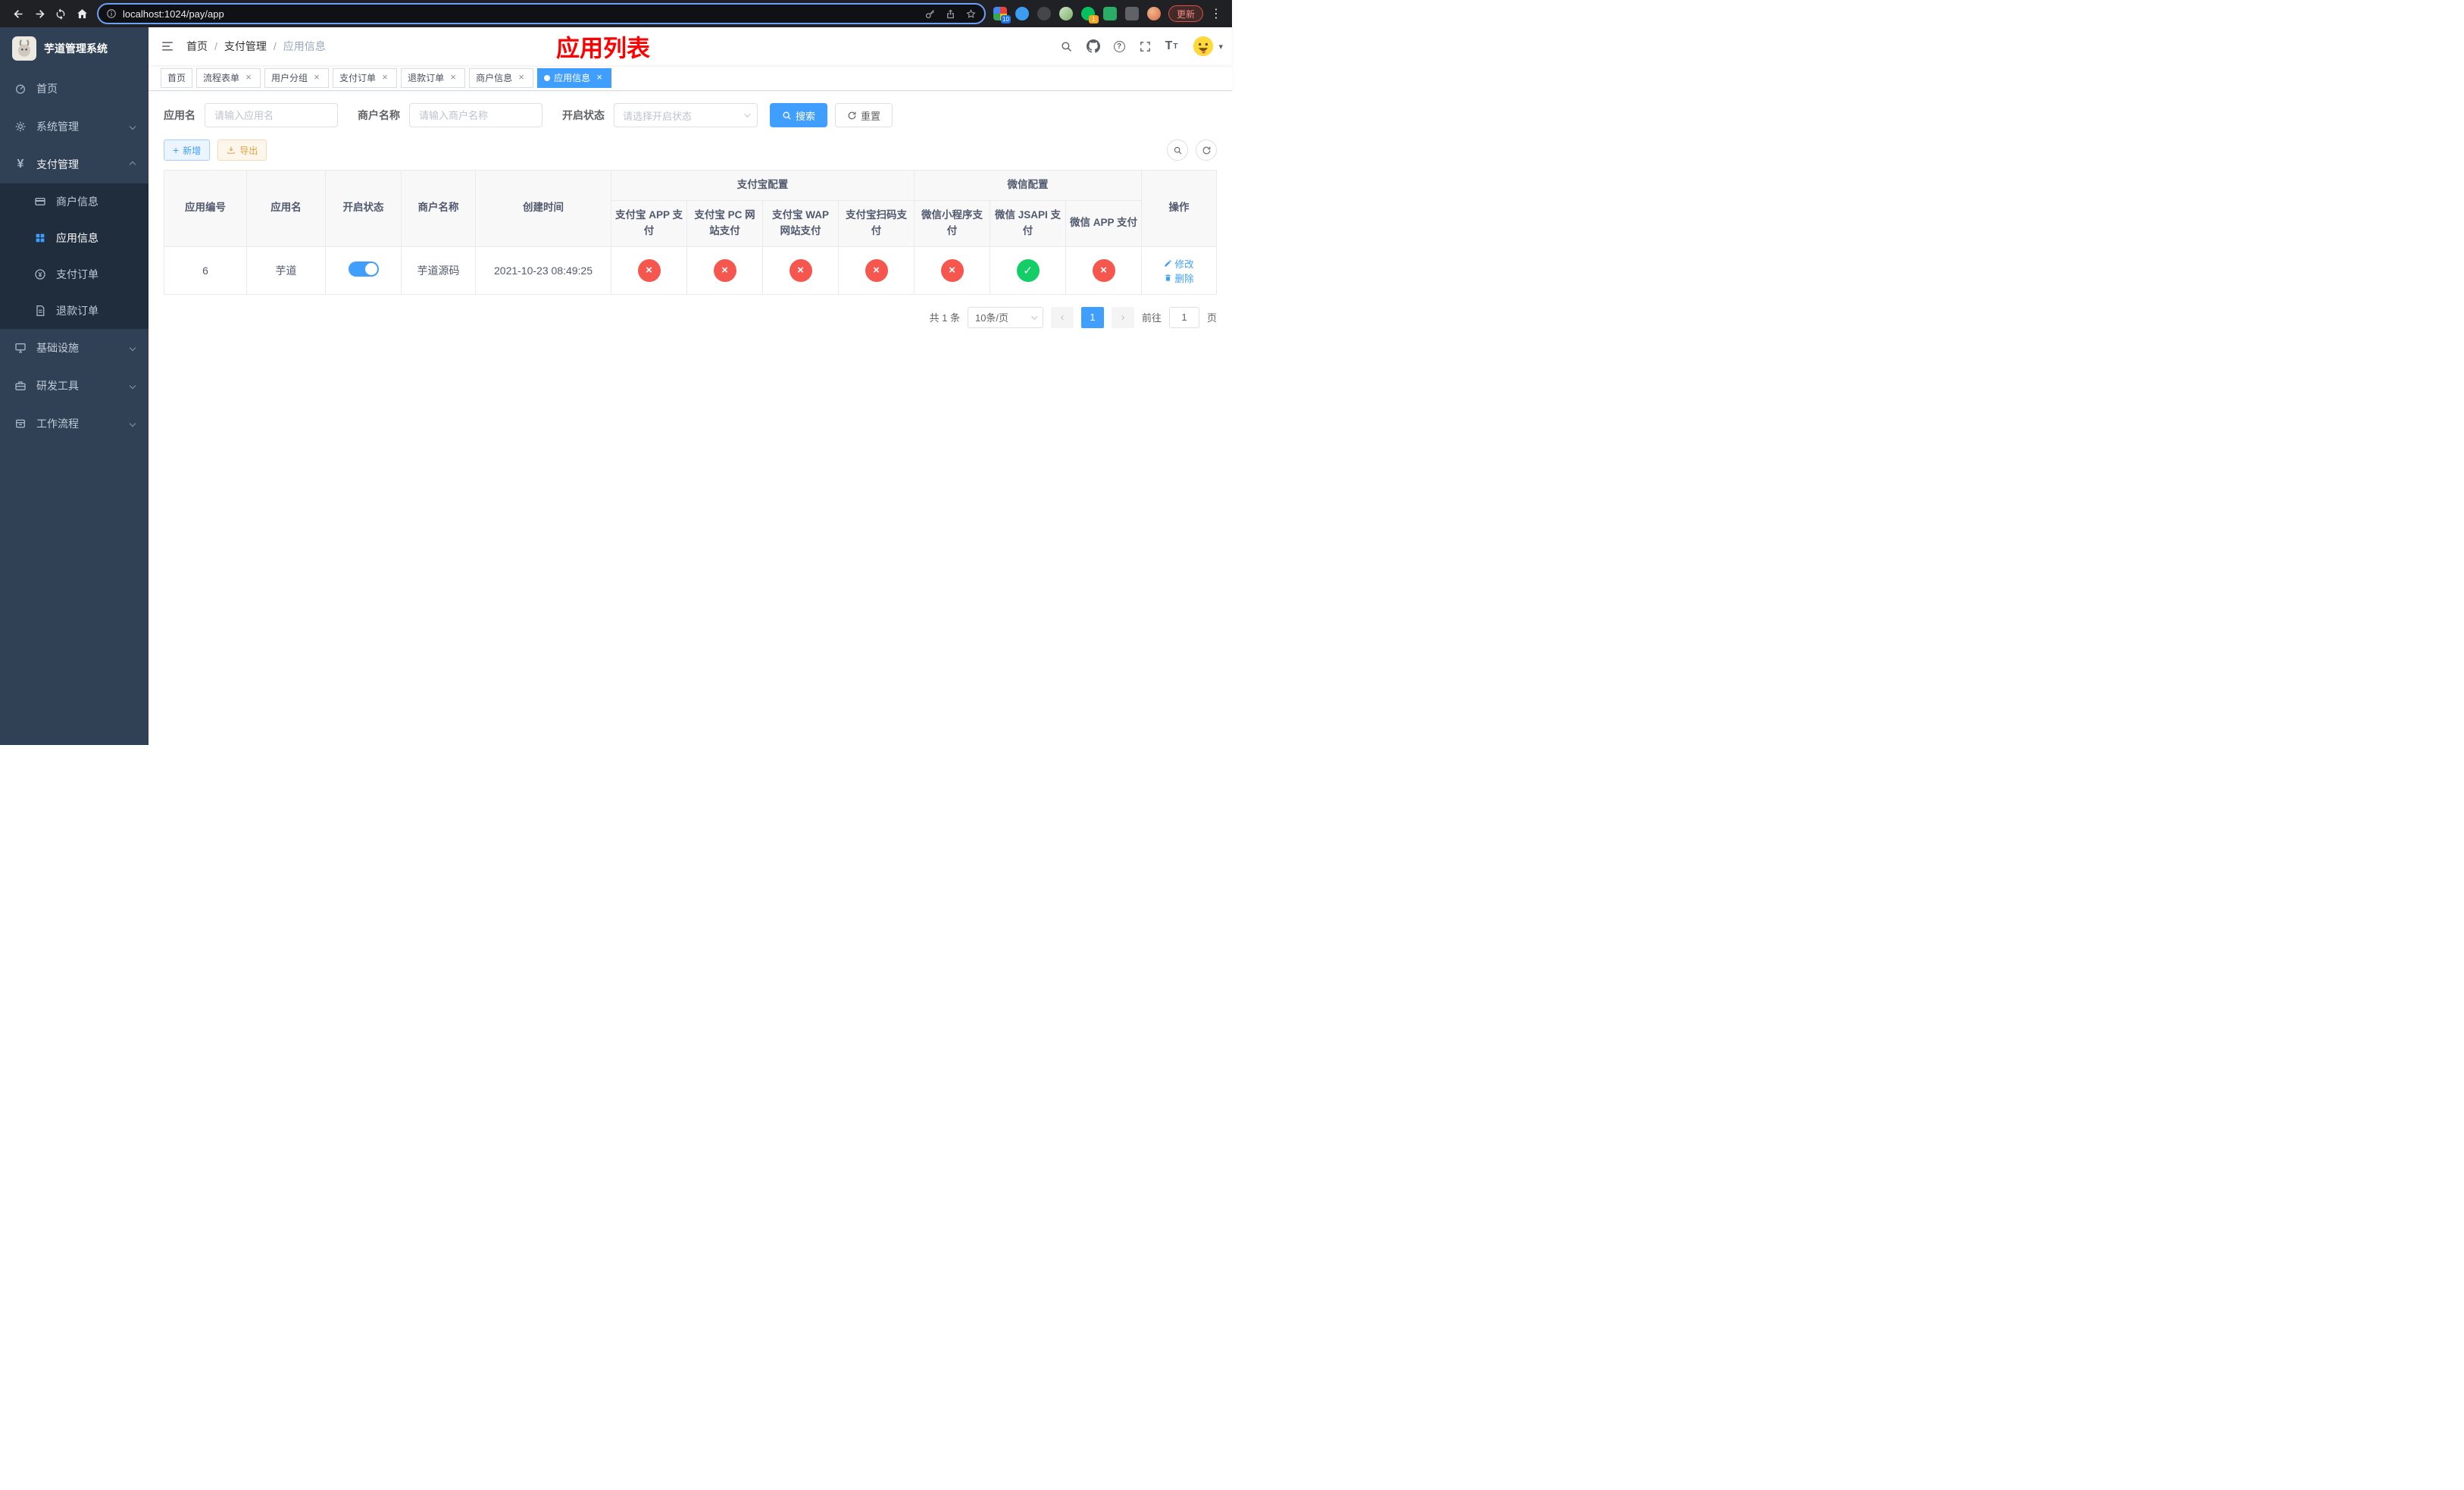 The width and height of the screenshot is (2464, 1490). Describe the element at coordinates (18, 14) in the screenshot. I see `back-button` at that location.